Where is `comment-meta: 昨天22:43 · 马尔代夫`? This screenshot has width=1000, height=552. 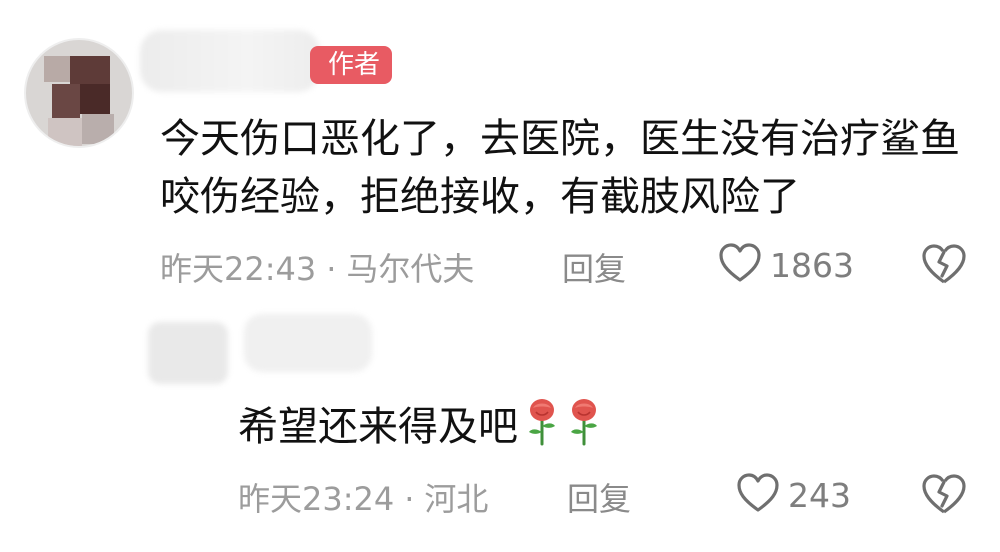 comment-meta: 昨天22:43 · 马尔代夫 is located at coordinates (317, 267).